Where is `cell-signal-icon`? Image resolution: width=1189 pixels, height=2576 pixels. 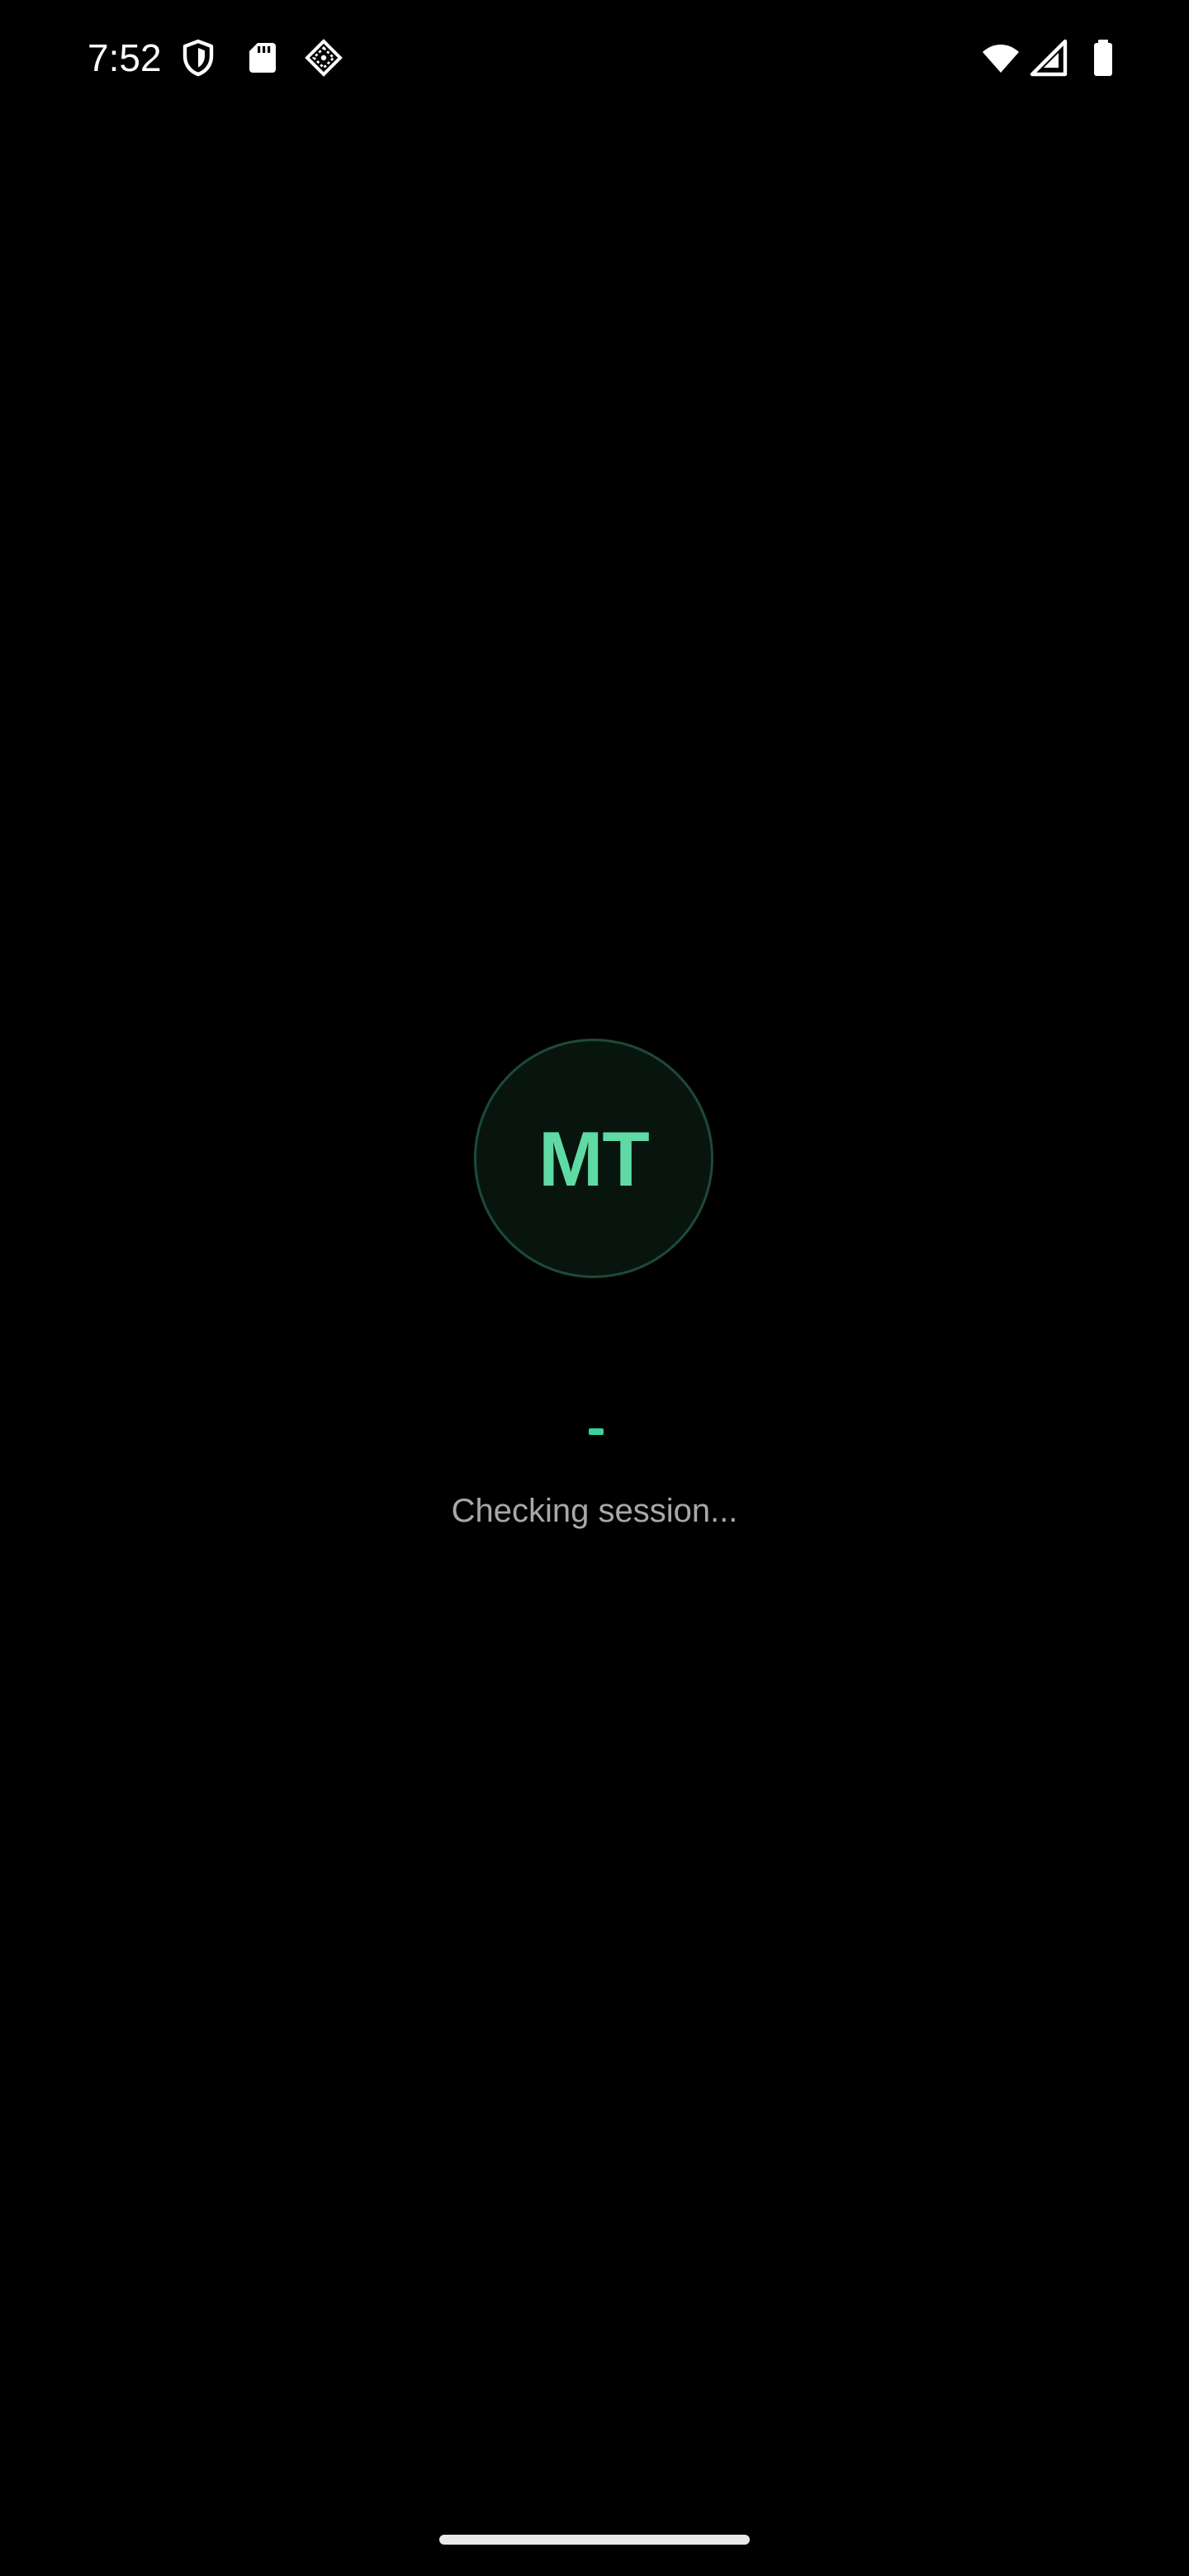
cell-signal-icon is located at coordinates (1048, 58).